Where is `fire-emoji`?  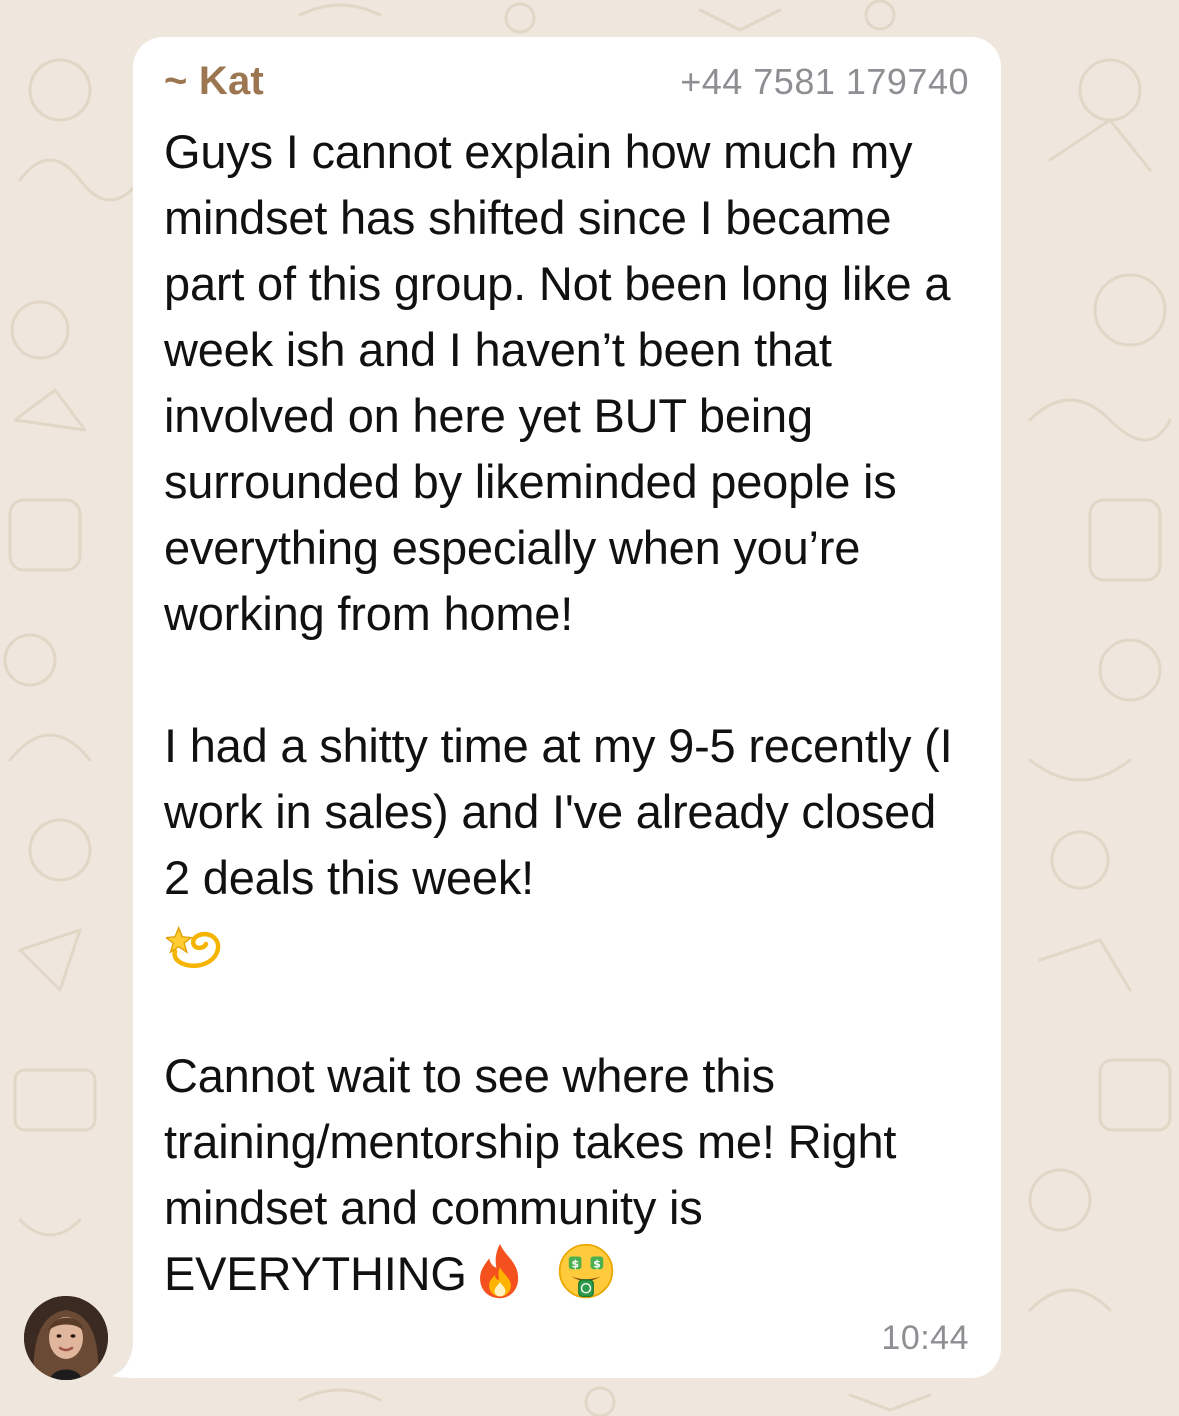 fire-emoji is located at coordinates (498, 1271).